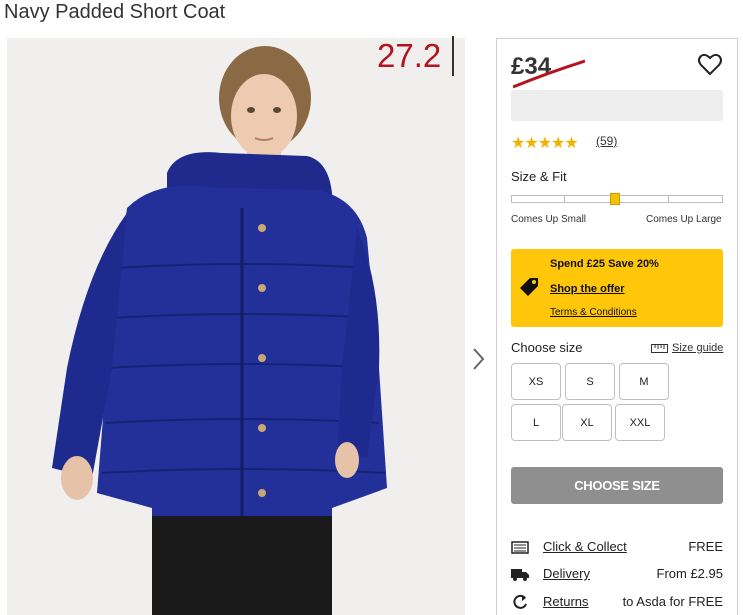 The image size is (743, 615). I want to click on returns-link: Returns, so click(566, 601).